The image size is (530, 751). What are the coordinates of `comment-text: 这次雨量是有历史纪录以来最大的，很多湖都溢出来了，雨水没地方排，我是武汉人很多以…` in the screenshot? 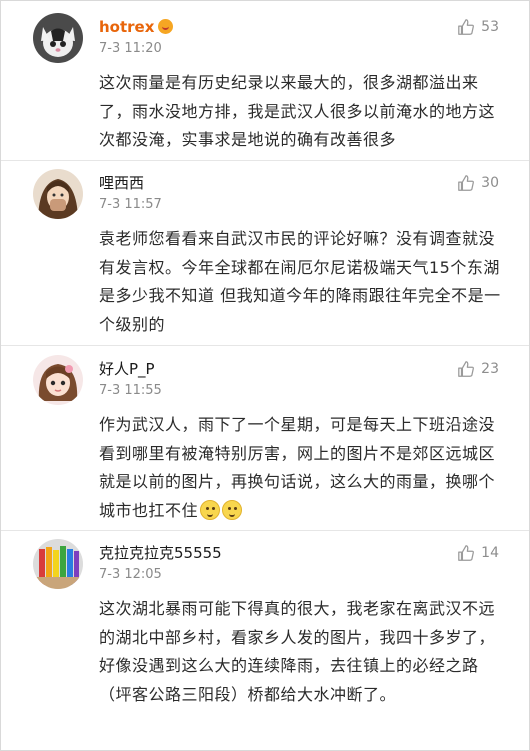 It's located at (297, 111).